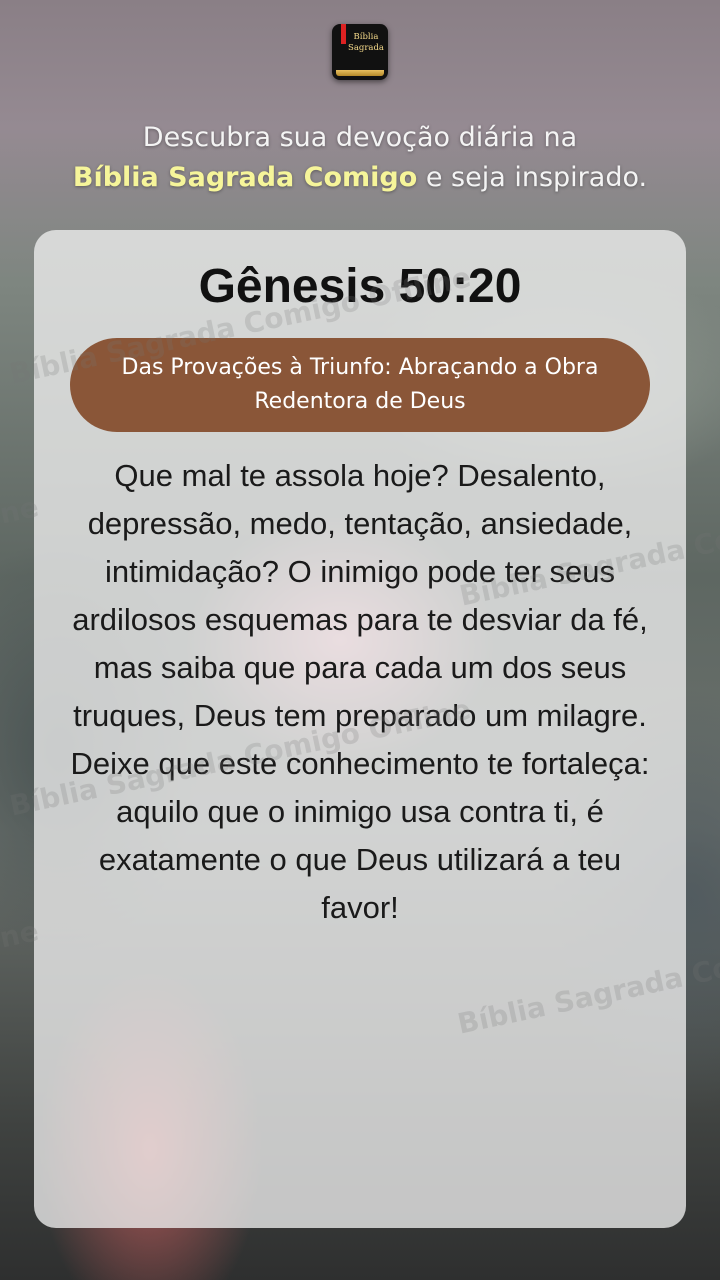  Describe the element at coordinates (360, 73) in the screenshot. I see `book-pages` at that location.